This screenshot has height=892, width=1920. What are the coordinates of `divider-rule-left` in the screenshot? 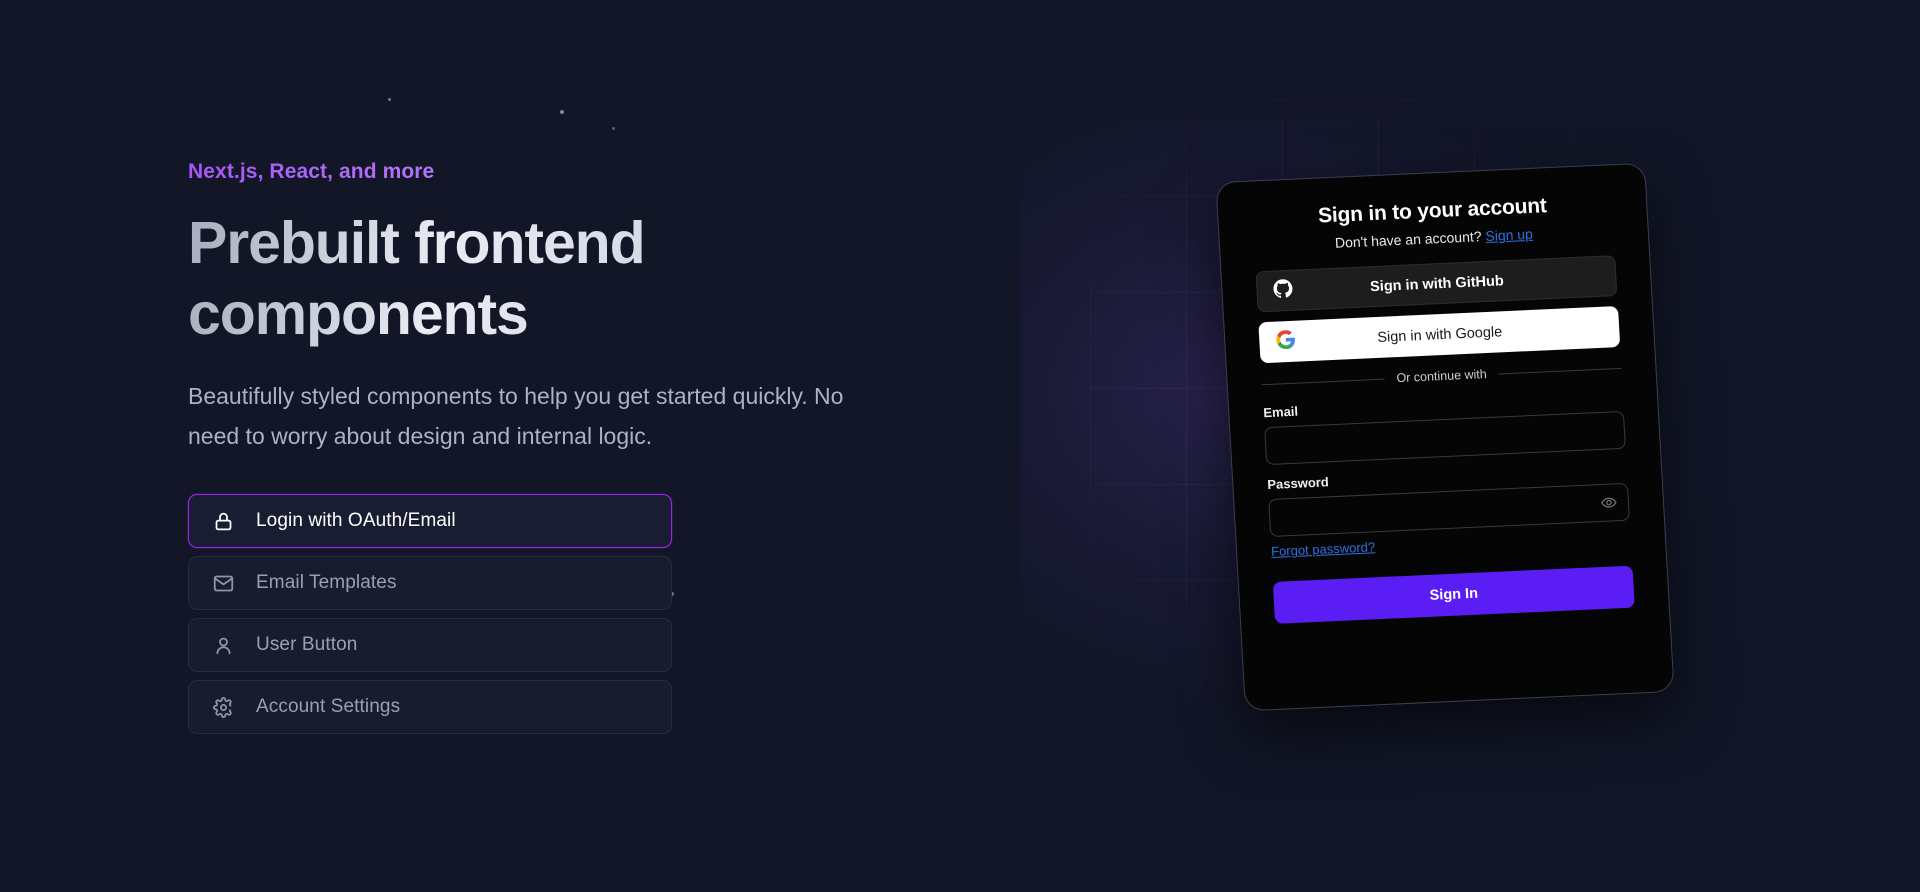 It's located at (1323, 381).